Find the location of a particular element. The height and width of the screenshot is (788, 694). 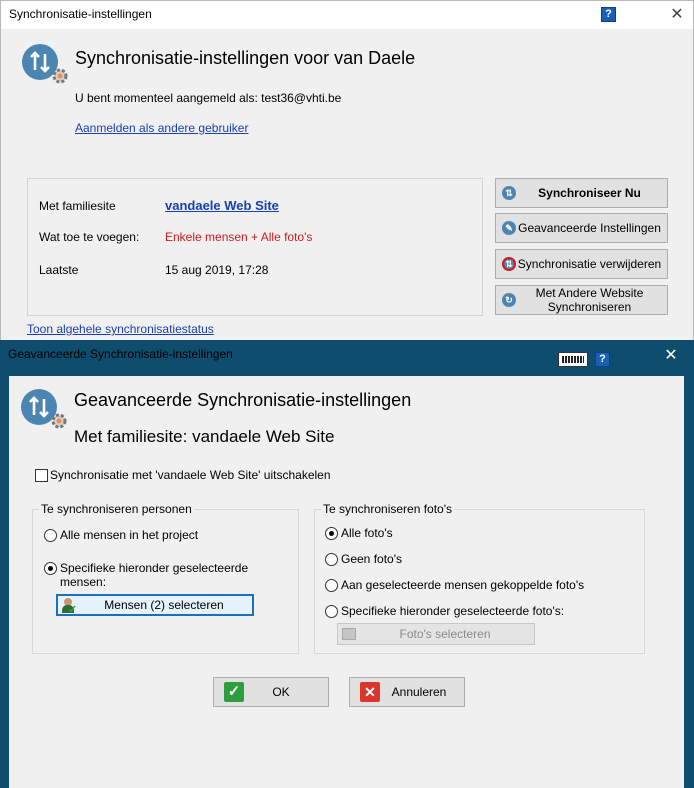

no-photos-label: Geen foto's is located at coordinates (371, 559).